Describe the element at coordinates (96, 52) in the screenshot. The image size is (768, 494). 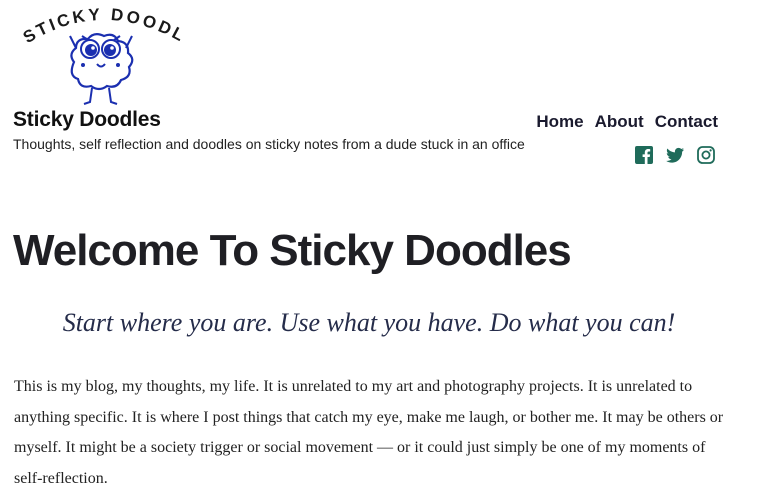
I see `doodle-mascot-logo: STICKY DOODLES` at that location.